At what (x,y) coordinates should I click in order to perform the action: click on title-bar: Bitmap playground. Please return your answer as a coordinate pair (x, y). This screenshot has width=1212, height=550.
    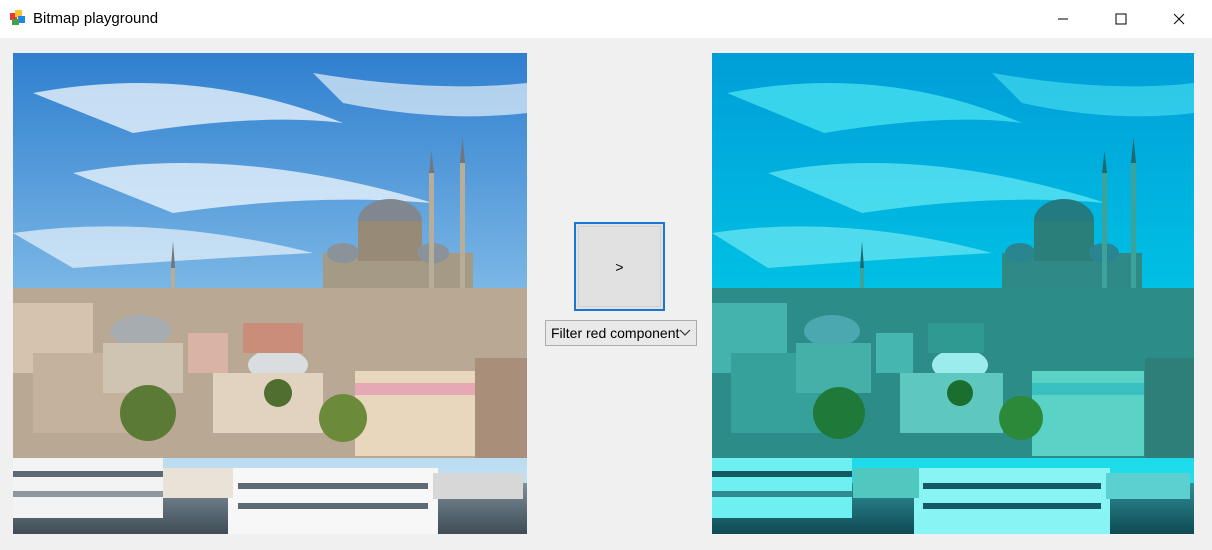
    Looking at the image, I should click on (606, 19).